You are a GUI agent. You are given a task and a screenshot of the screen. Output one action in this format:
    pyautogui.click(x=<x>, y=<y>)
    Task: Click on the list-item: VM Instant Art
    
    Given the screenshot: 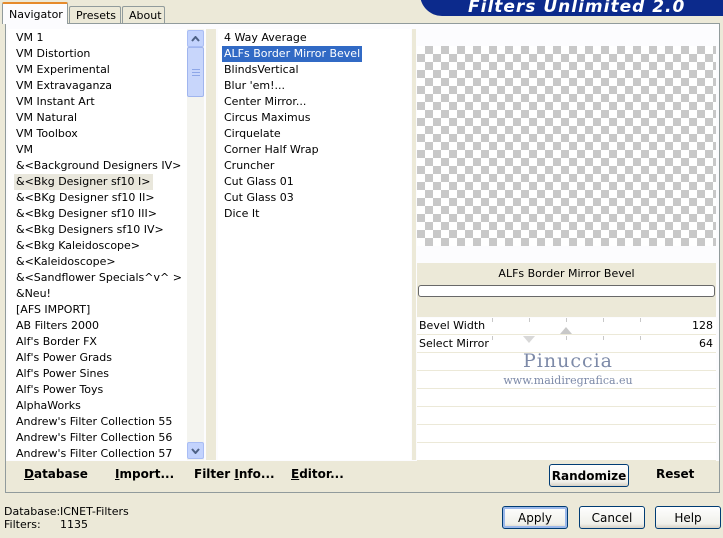 What is the action you would take?
    pyautogui.click(x=55, y=102)
    